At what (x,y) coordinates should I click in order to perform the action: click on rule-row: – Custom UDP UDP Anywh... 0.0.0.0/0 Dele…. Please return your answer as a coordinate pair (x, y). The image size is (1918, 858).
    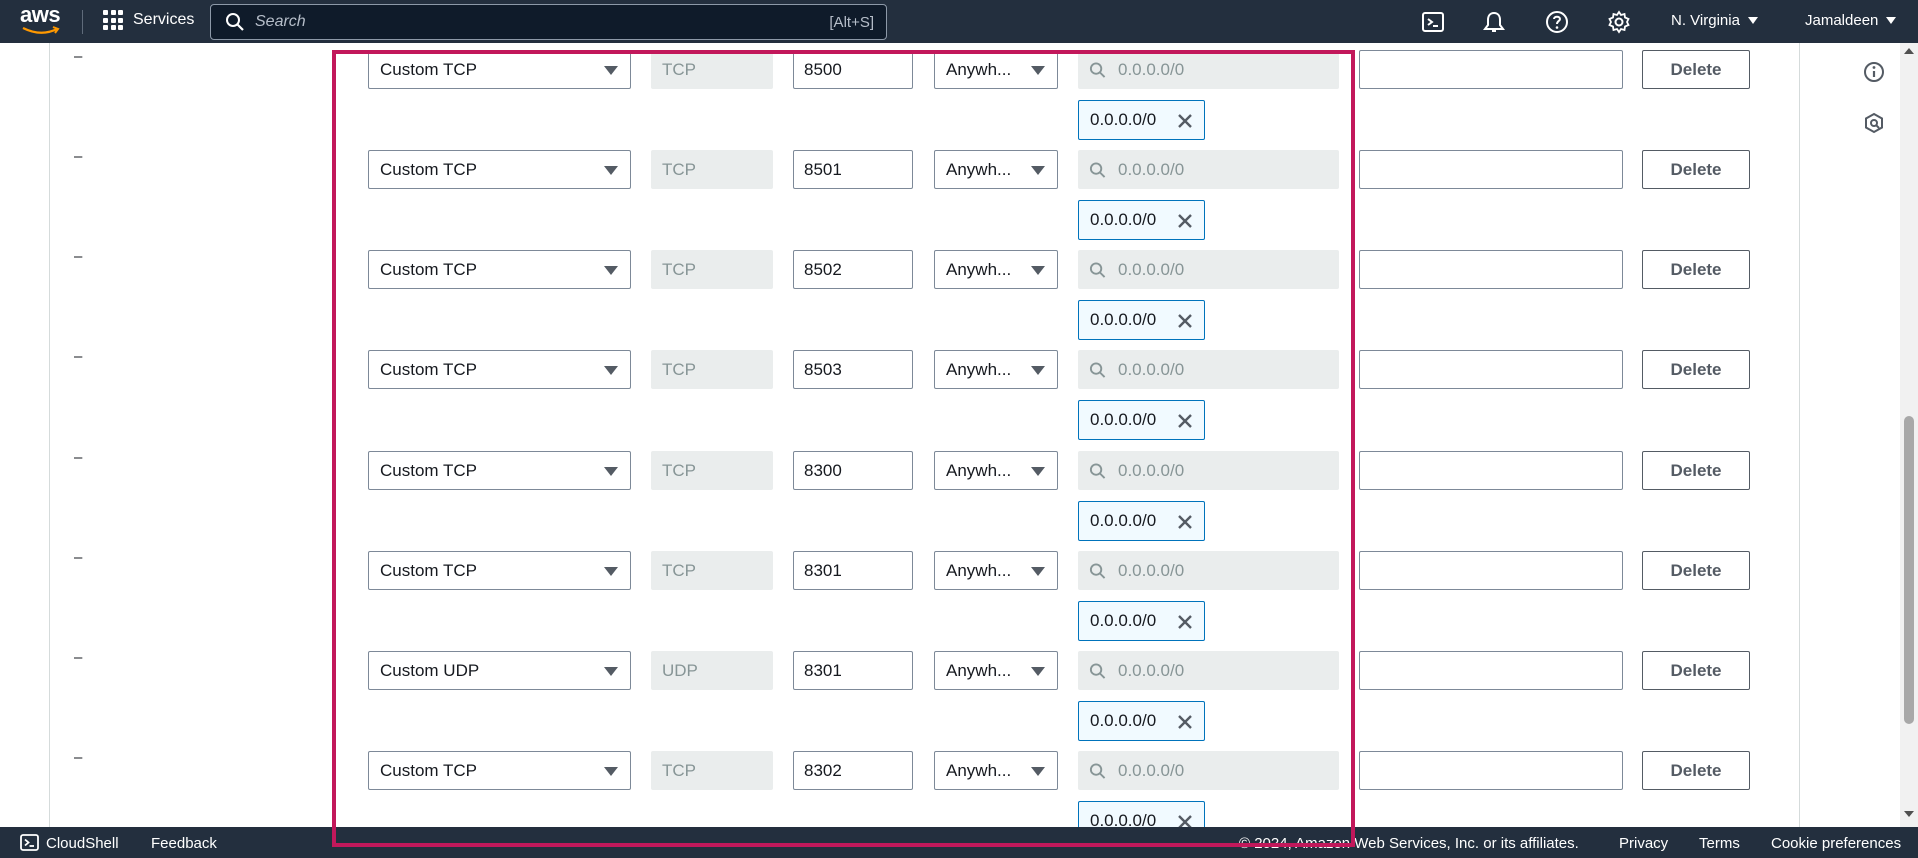
    Looking at the image, I should click on (900, 700).